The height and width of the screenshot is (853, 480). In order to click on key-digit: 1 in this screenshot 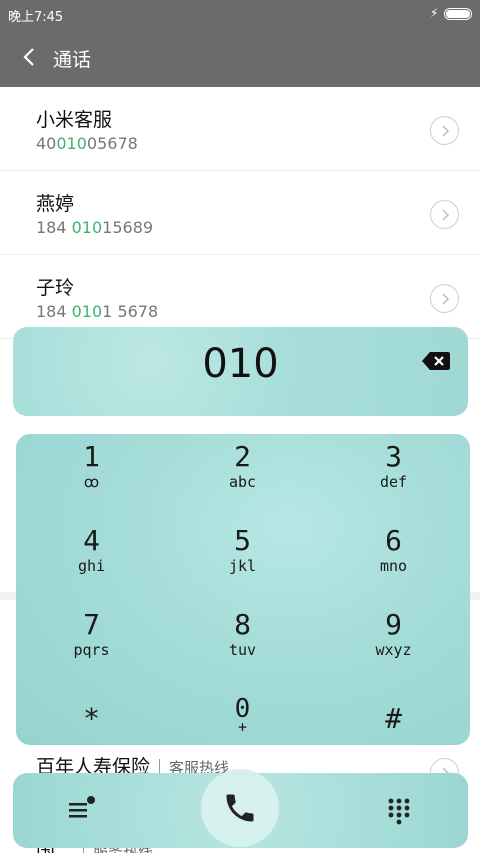, I will do `click(91, 456)`.